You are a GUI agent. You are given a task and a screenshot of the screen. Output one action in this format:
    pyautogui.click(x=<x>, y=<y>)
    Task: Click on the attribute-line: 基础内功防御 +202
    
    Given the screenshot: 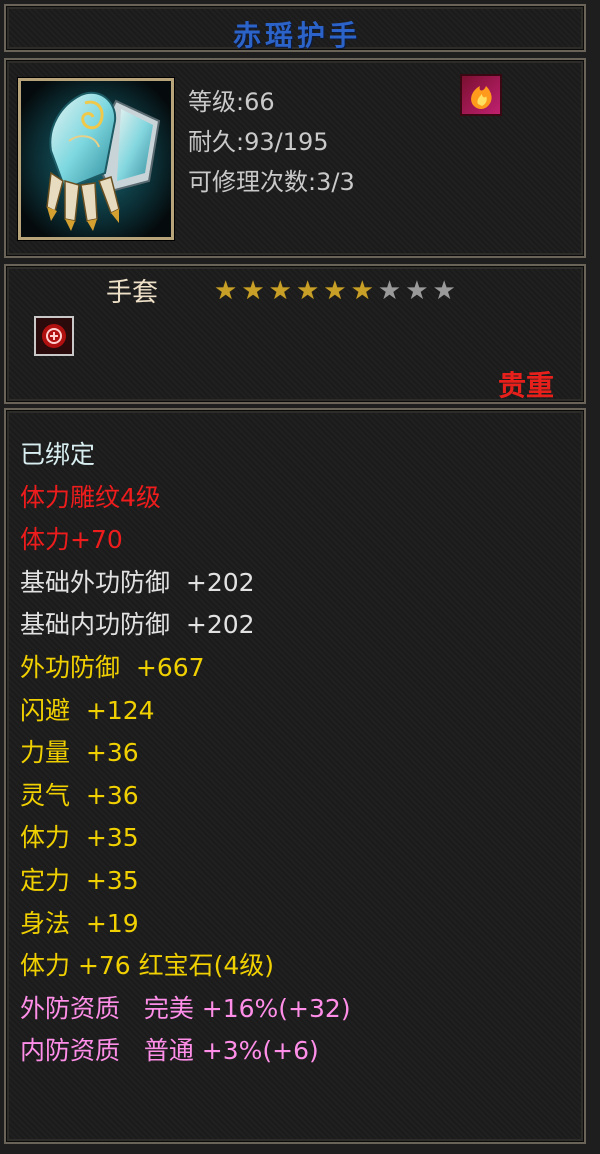 What is the action you would take?
    pyautogui.click(x=137, y=625)
    